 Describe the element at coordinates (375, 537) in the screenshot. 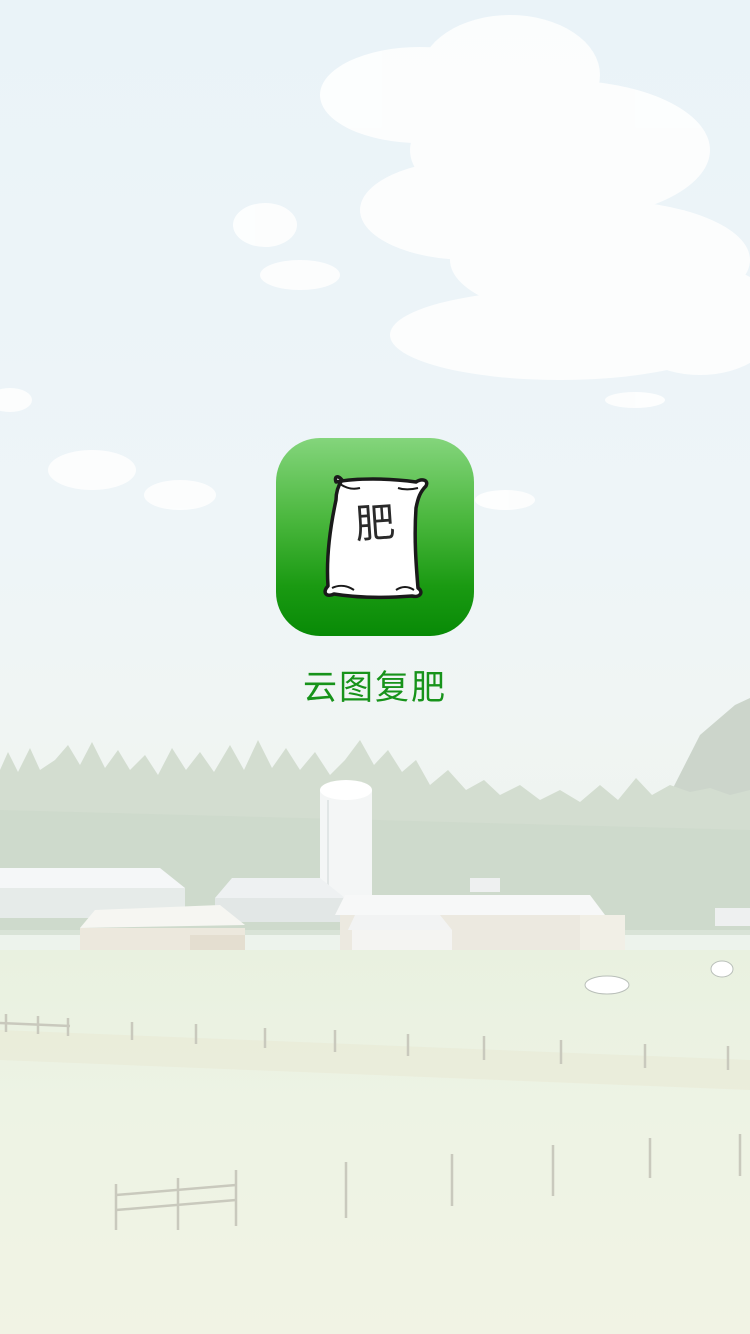

I see `app-logo: 肥` at that location.